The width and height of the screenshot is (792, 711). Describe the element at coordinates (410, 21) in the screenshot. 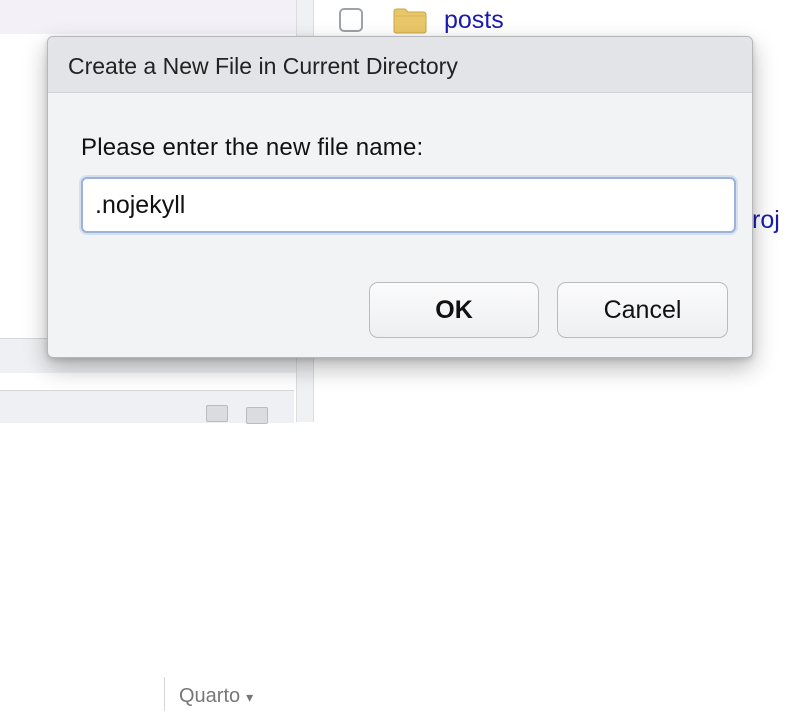

I see `folder-icon` at that location.